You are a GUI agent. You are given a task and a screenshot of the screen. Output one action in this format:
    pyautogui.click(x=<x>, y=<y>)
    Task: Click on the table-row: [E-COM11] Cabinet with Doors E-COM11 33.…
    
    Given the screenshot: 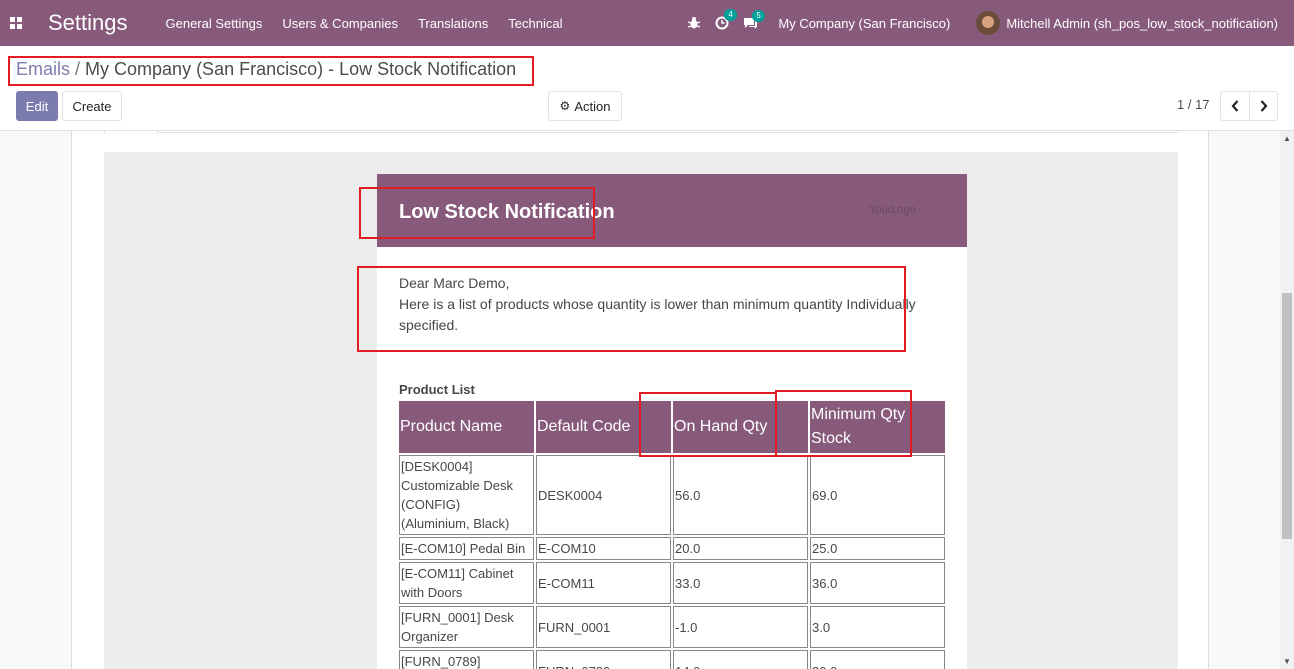 What is the action you would take?
    pyautogui.click(x=672, y=583)
    